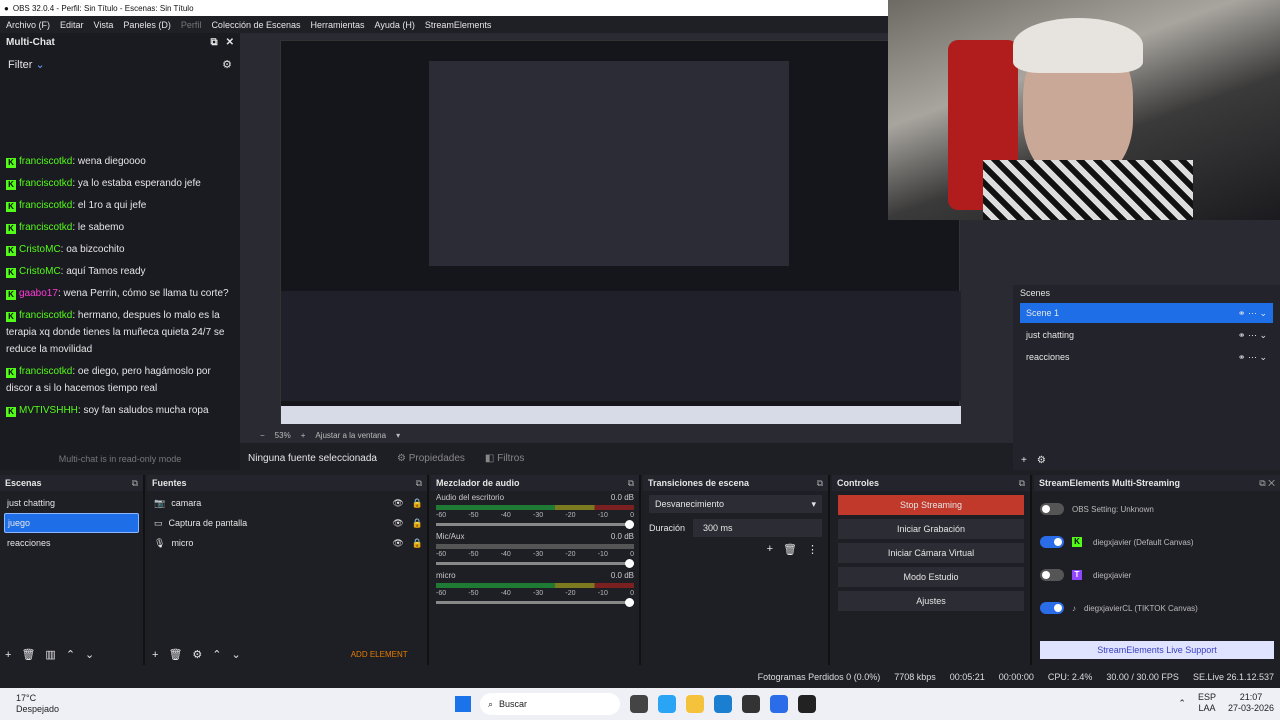 The height and width of the screenshot is (720, 1280). I want to click on edge-icon, so click(723, 704).